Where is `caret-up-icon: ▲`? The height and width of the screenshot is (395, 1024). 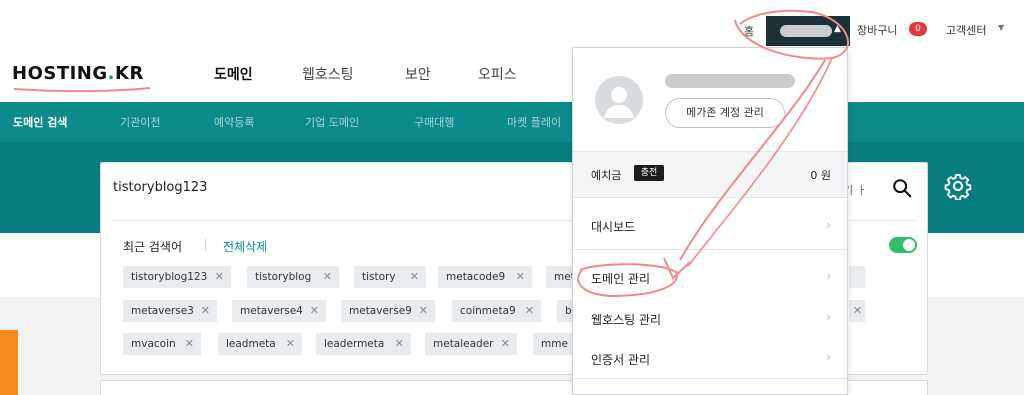 caret-up-icon: ▲ is located at coordinates (837, 29).